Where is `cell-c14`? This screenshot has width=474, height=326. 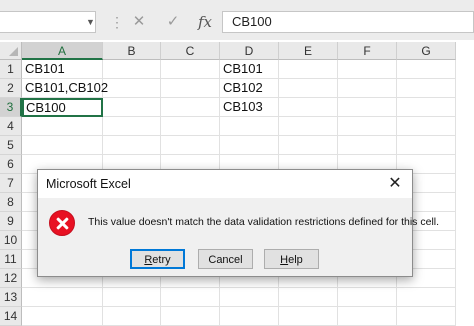 cell-c14 is located at coordinates (190, 316).